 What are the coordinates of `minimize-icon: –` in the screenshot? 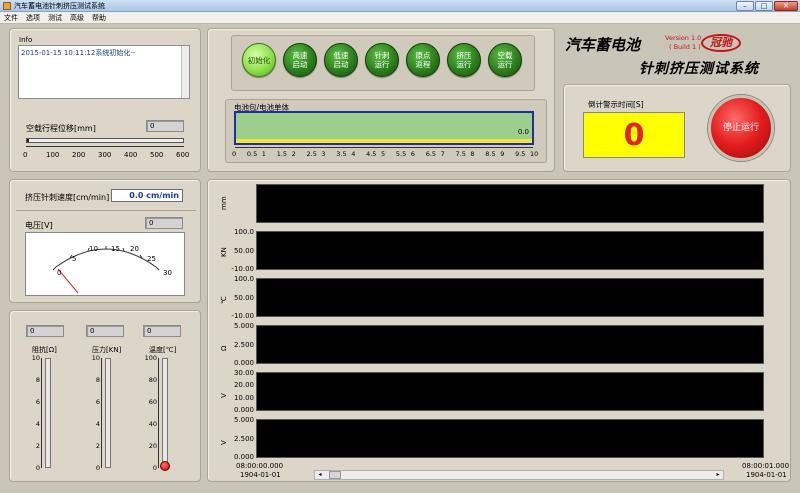 It's located at (745, 6).